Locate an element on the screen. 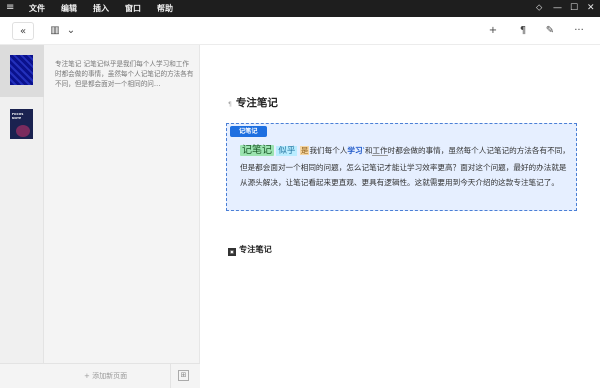  more-icon: ··· is located at coordinates (579, 31).